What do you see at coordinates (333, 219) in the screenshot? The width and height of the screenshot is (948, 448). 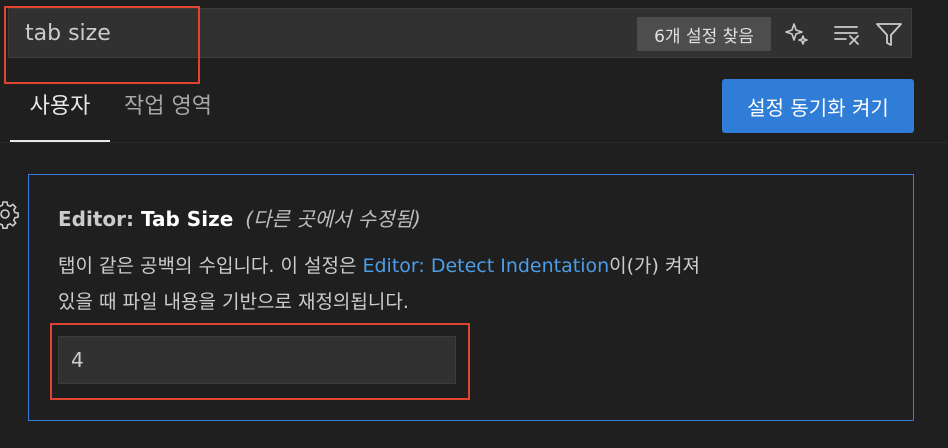 I see `modified-elsewhere-indicator: (다른 곳에서 수정됨)` at bounding box center [333, 219].